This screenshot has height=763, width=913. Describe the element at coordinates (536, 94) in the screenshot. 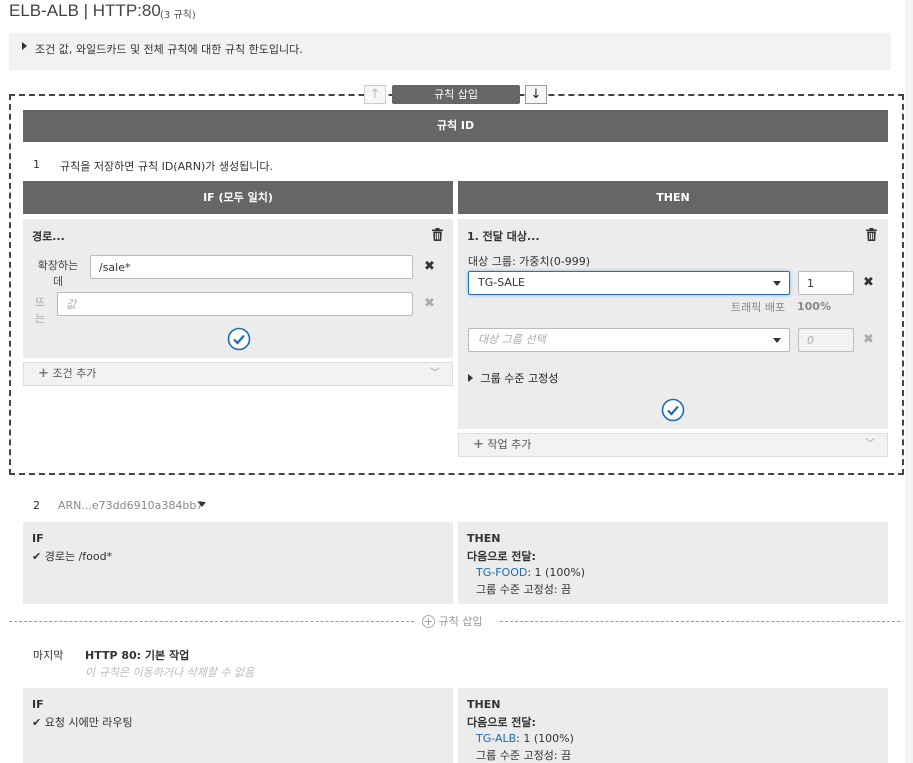

I see `move-down-button: ↓` at that location.